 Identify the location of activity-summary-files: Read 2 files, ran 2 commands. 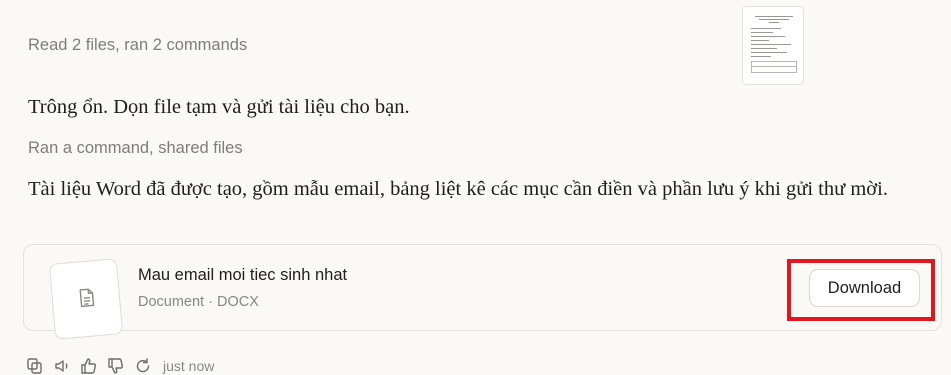
(137, 45).